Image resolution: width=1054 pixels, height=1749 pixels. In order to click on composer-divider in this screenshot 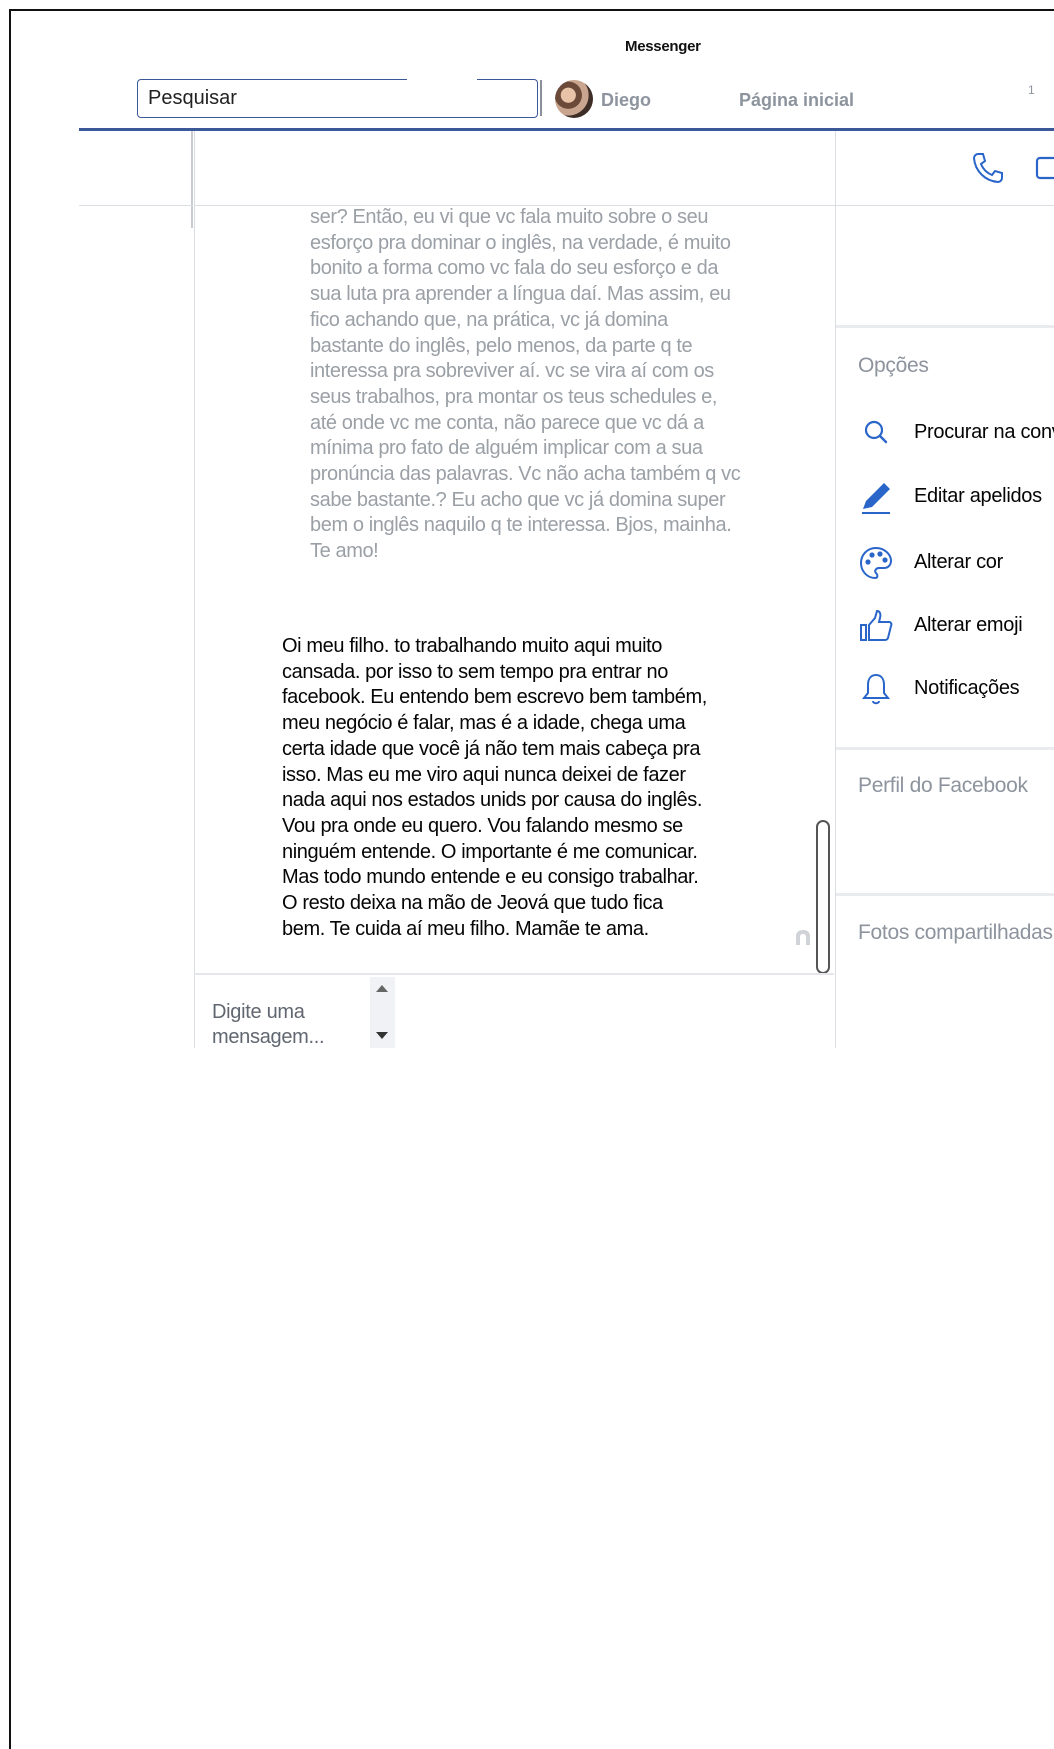, I will do `click(514, 974)`.